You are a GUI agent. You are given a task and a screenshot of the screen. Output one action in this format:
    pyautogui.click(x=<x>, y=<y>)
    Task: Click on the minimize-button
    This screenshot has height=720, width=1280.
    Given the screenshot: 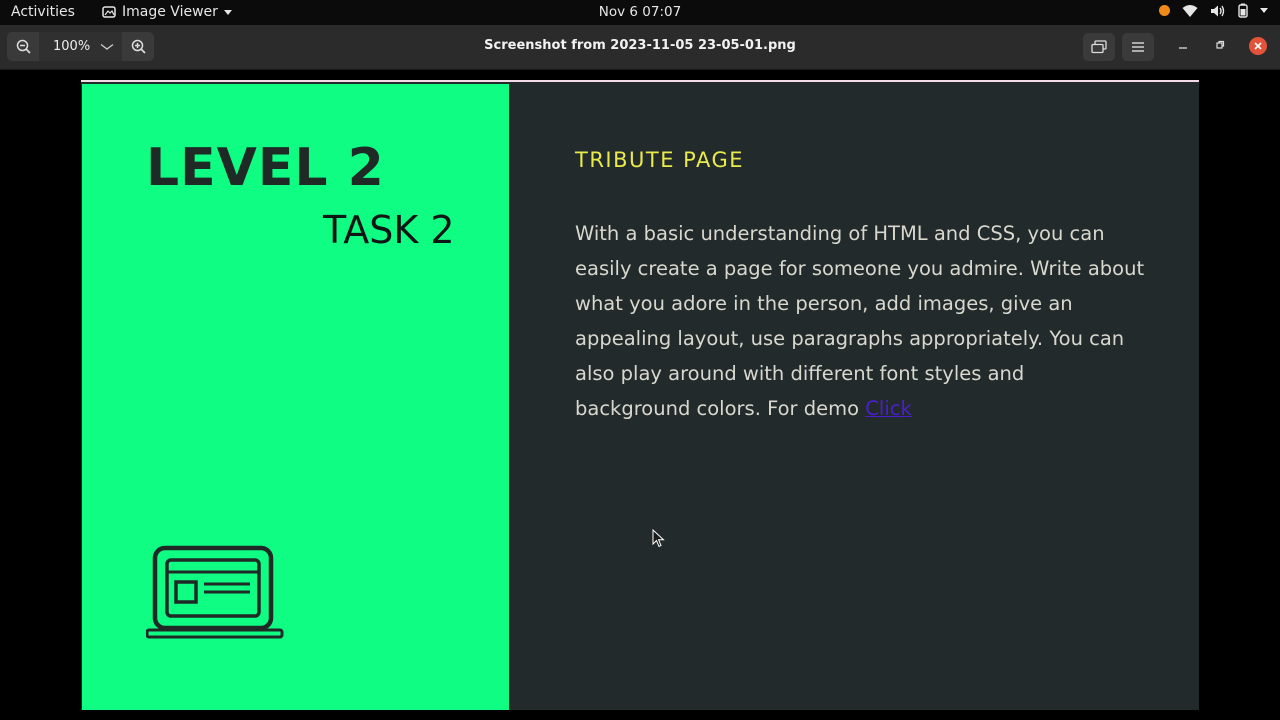 What is the action you would take?
    pyautogui.click(x=1183, y=46)
    